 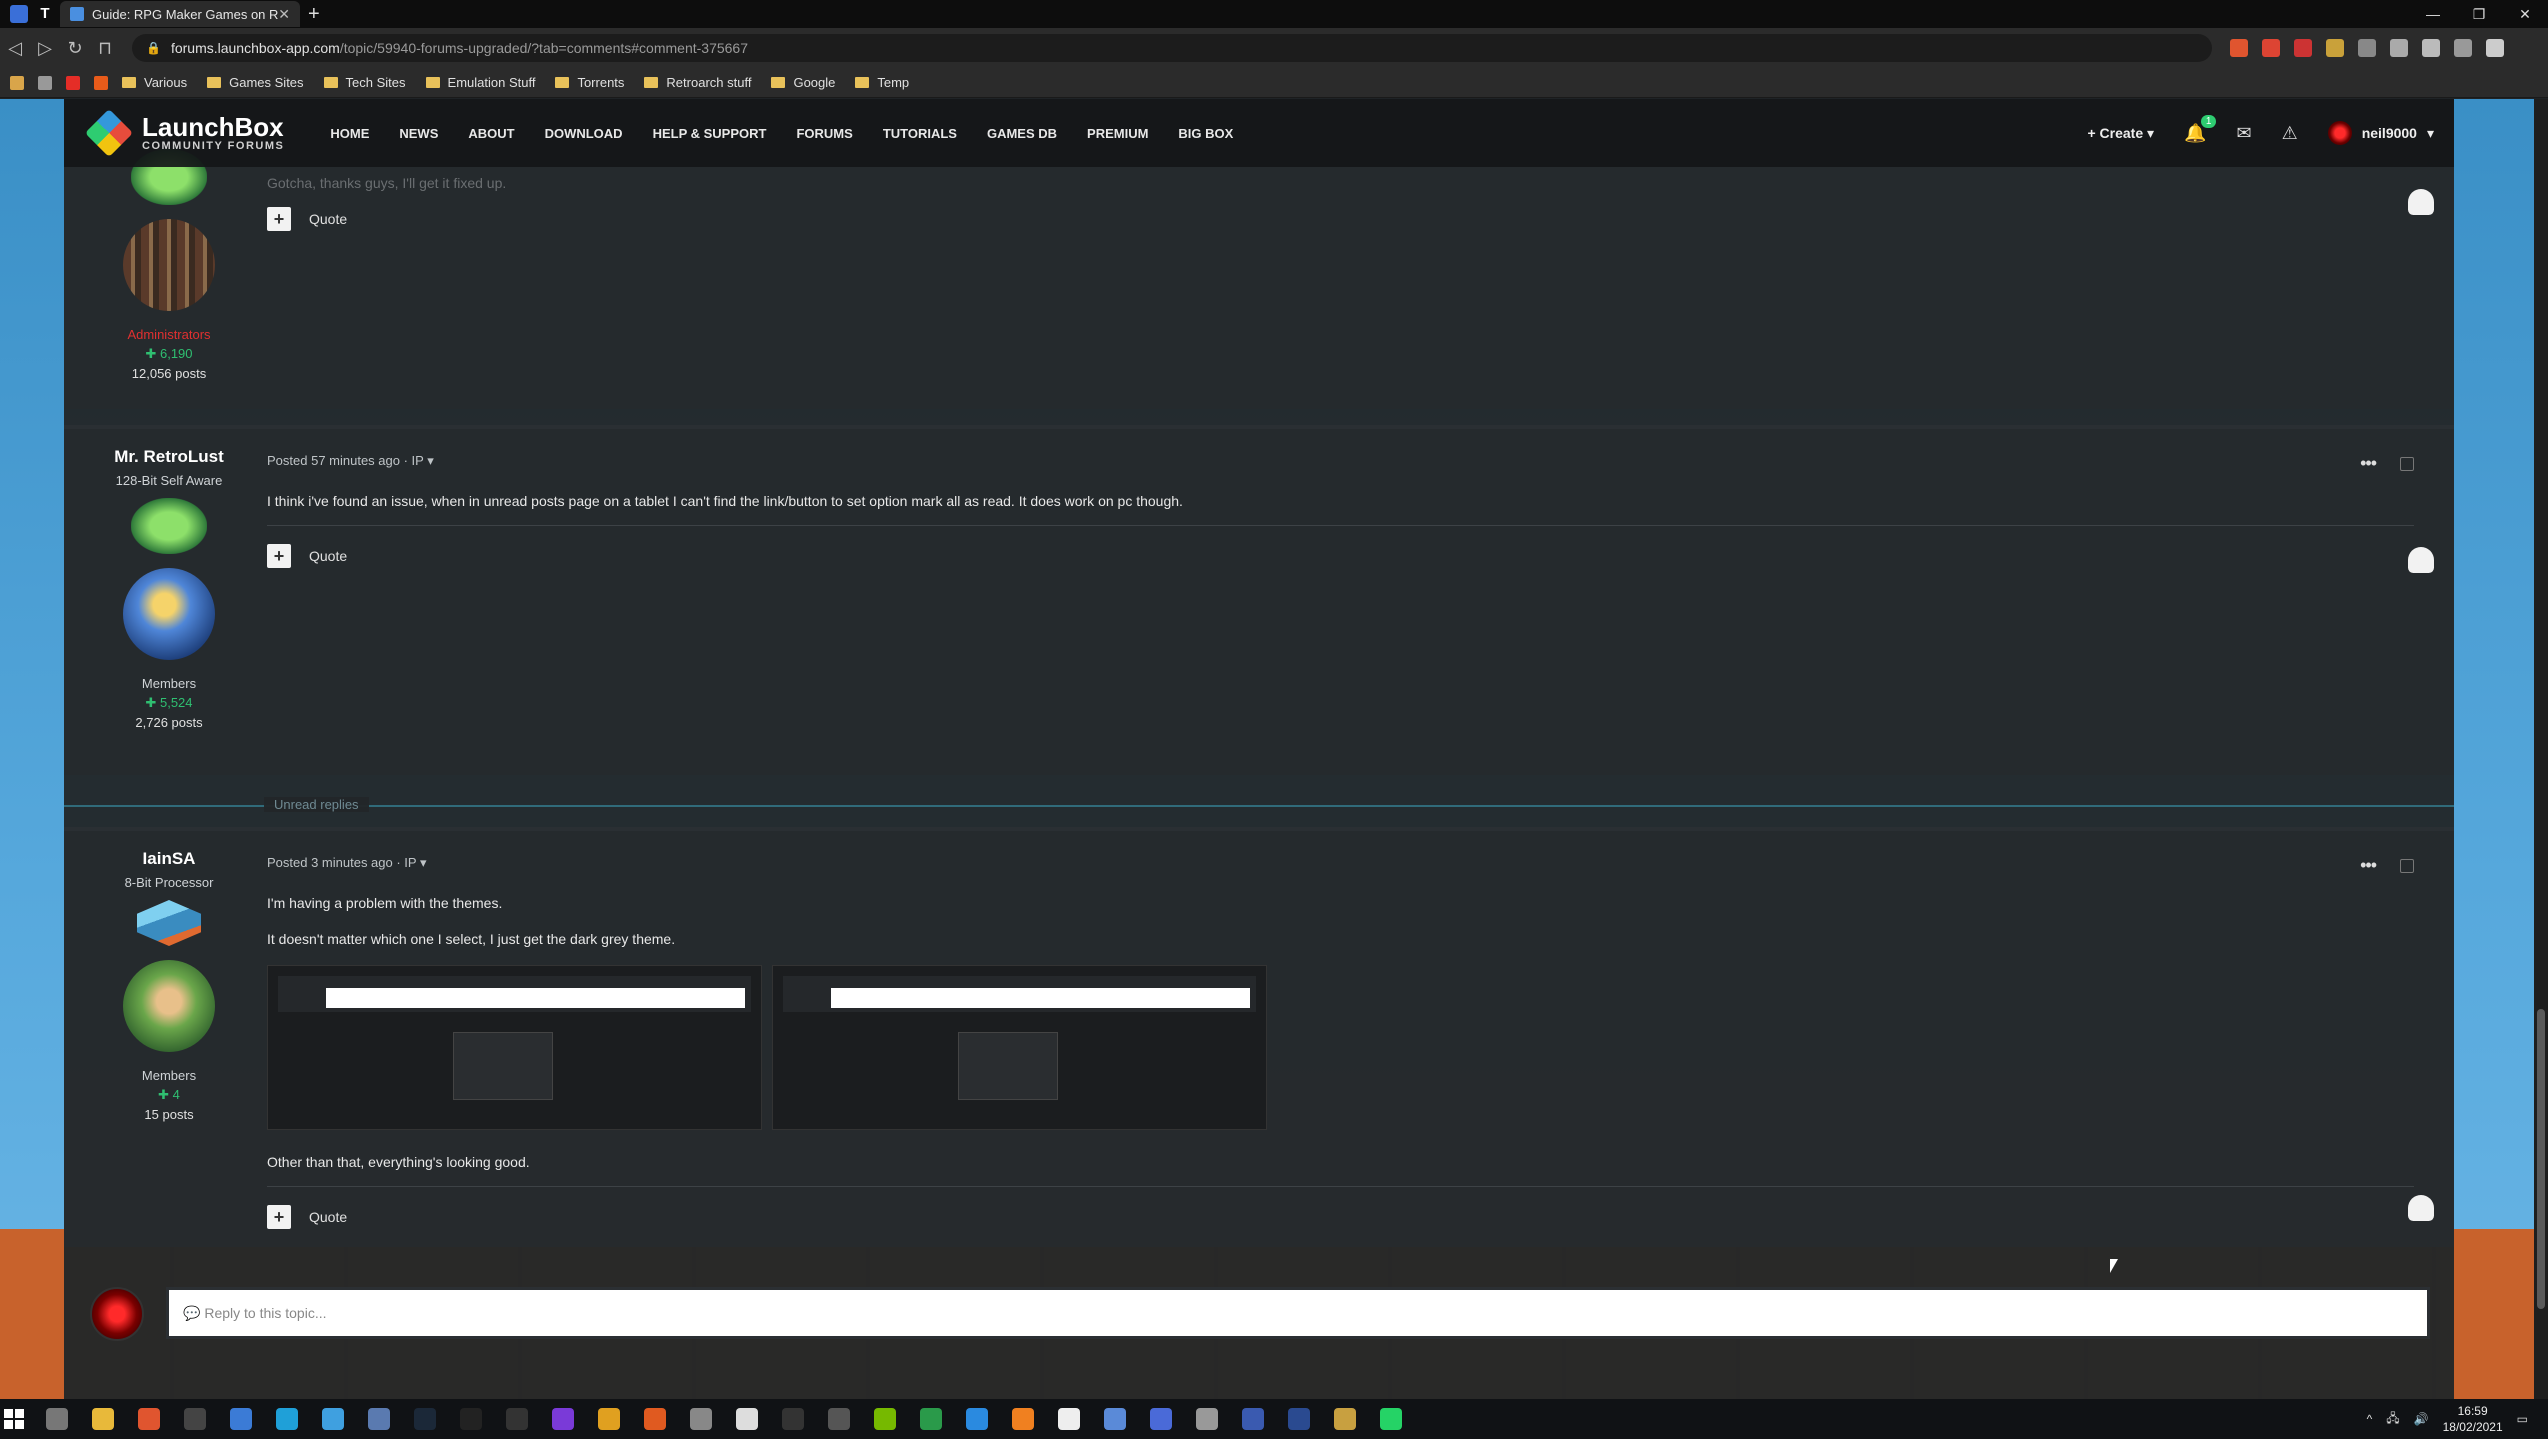 I want to click on vlc-icon, so click(x=1023, y=1419).